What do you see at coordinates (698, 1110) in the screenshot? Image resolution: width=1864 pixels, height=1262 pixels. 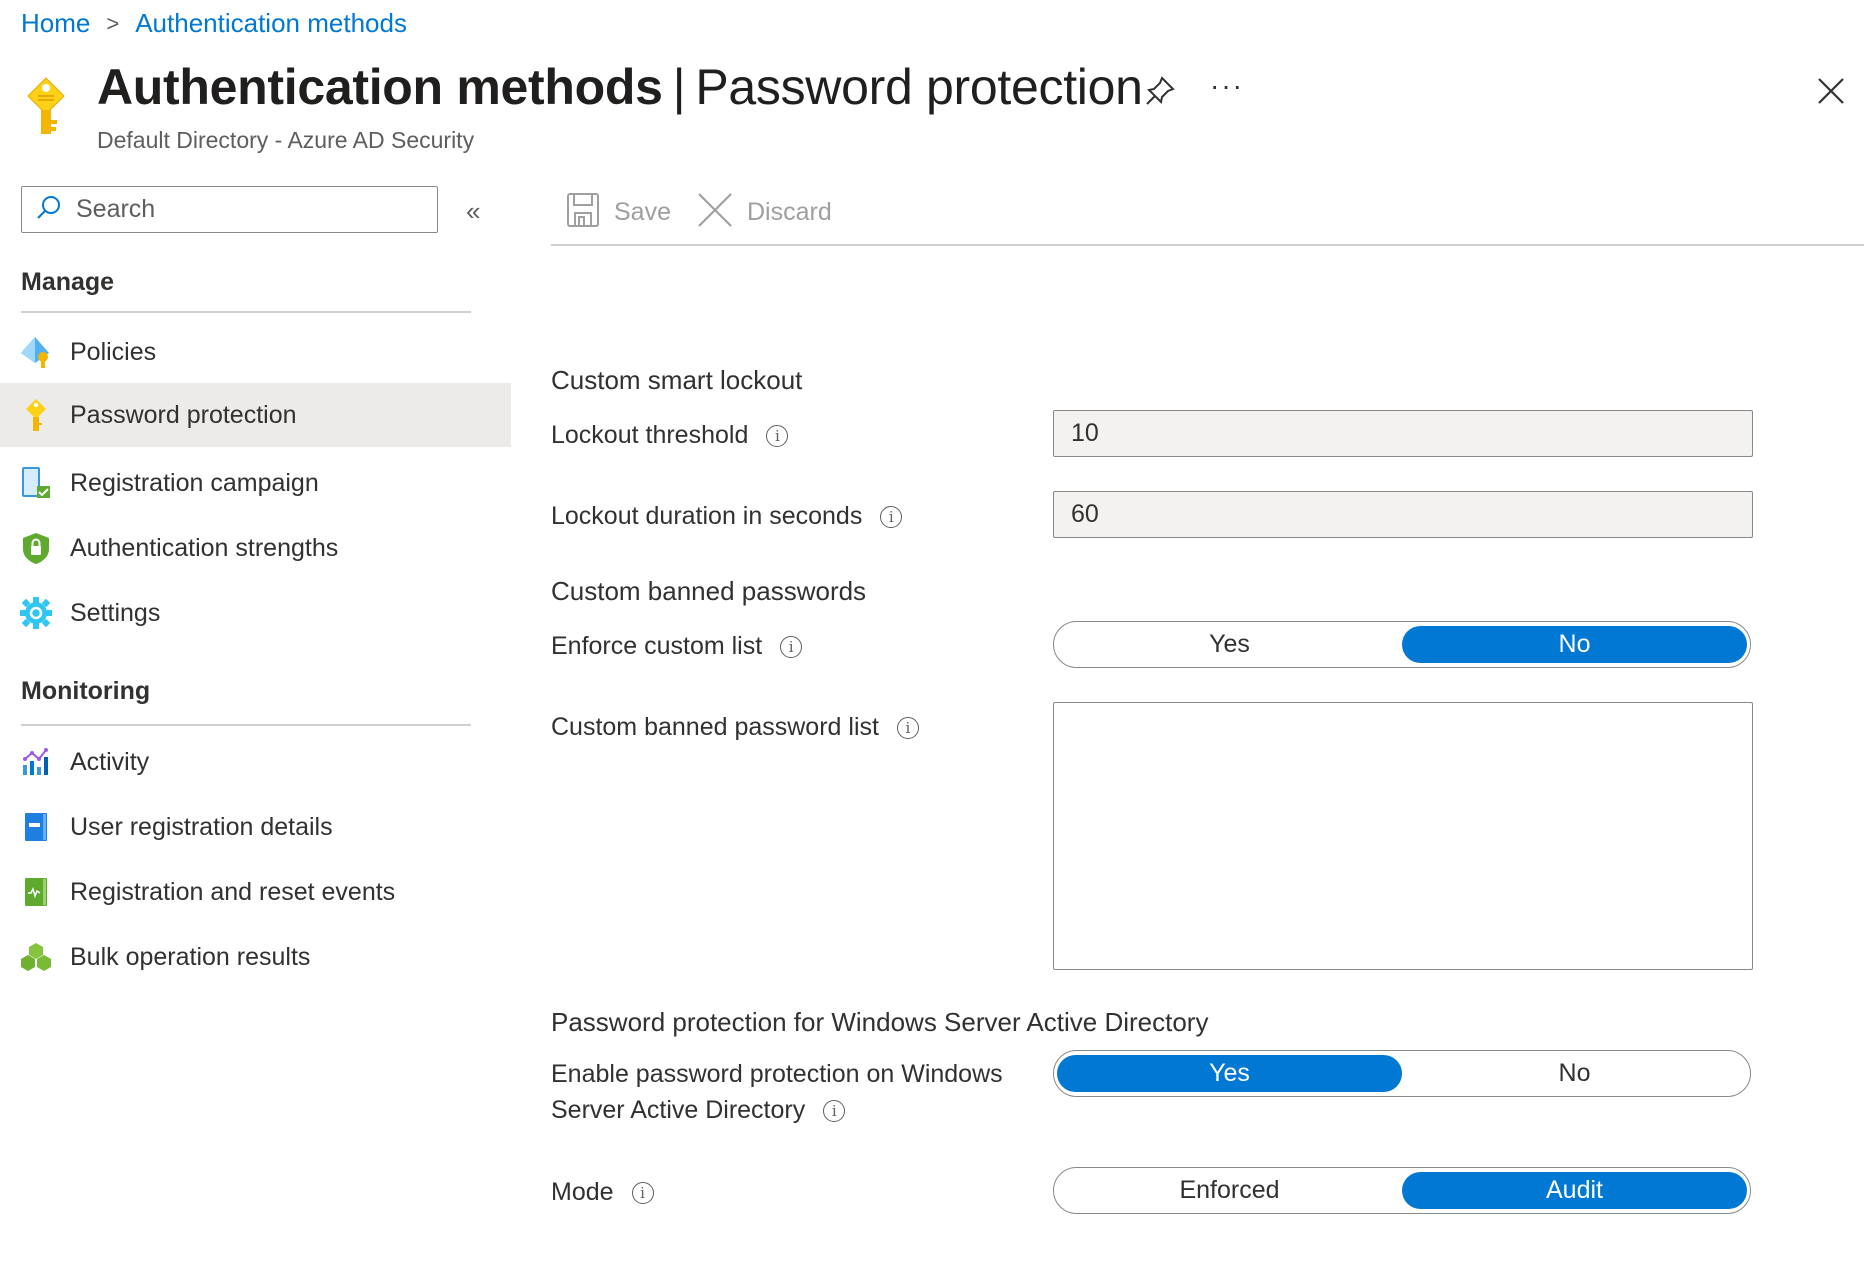 I see `enable-windows-ad-label-line2: Server Active Directory i` at bounding box center [698, 1110].